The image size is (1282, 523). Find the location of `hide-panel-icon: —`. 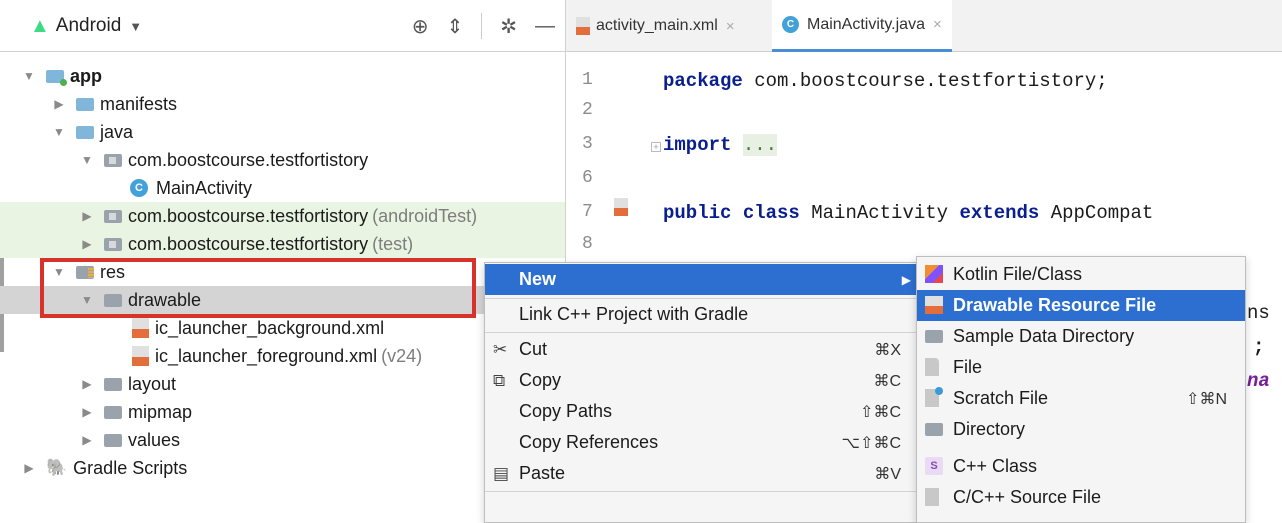

hide-panel-icon: — is located at coordinates (545, 26).